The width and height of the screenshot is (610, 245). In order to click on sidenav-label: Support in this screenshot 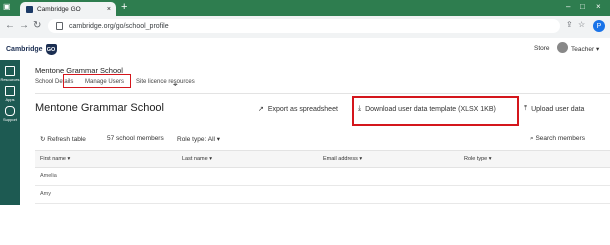, I will do `click(9, 119)`.